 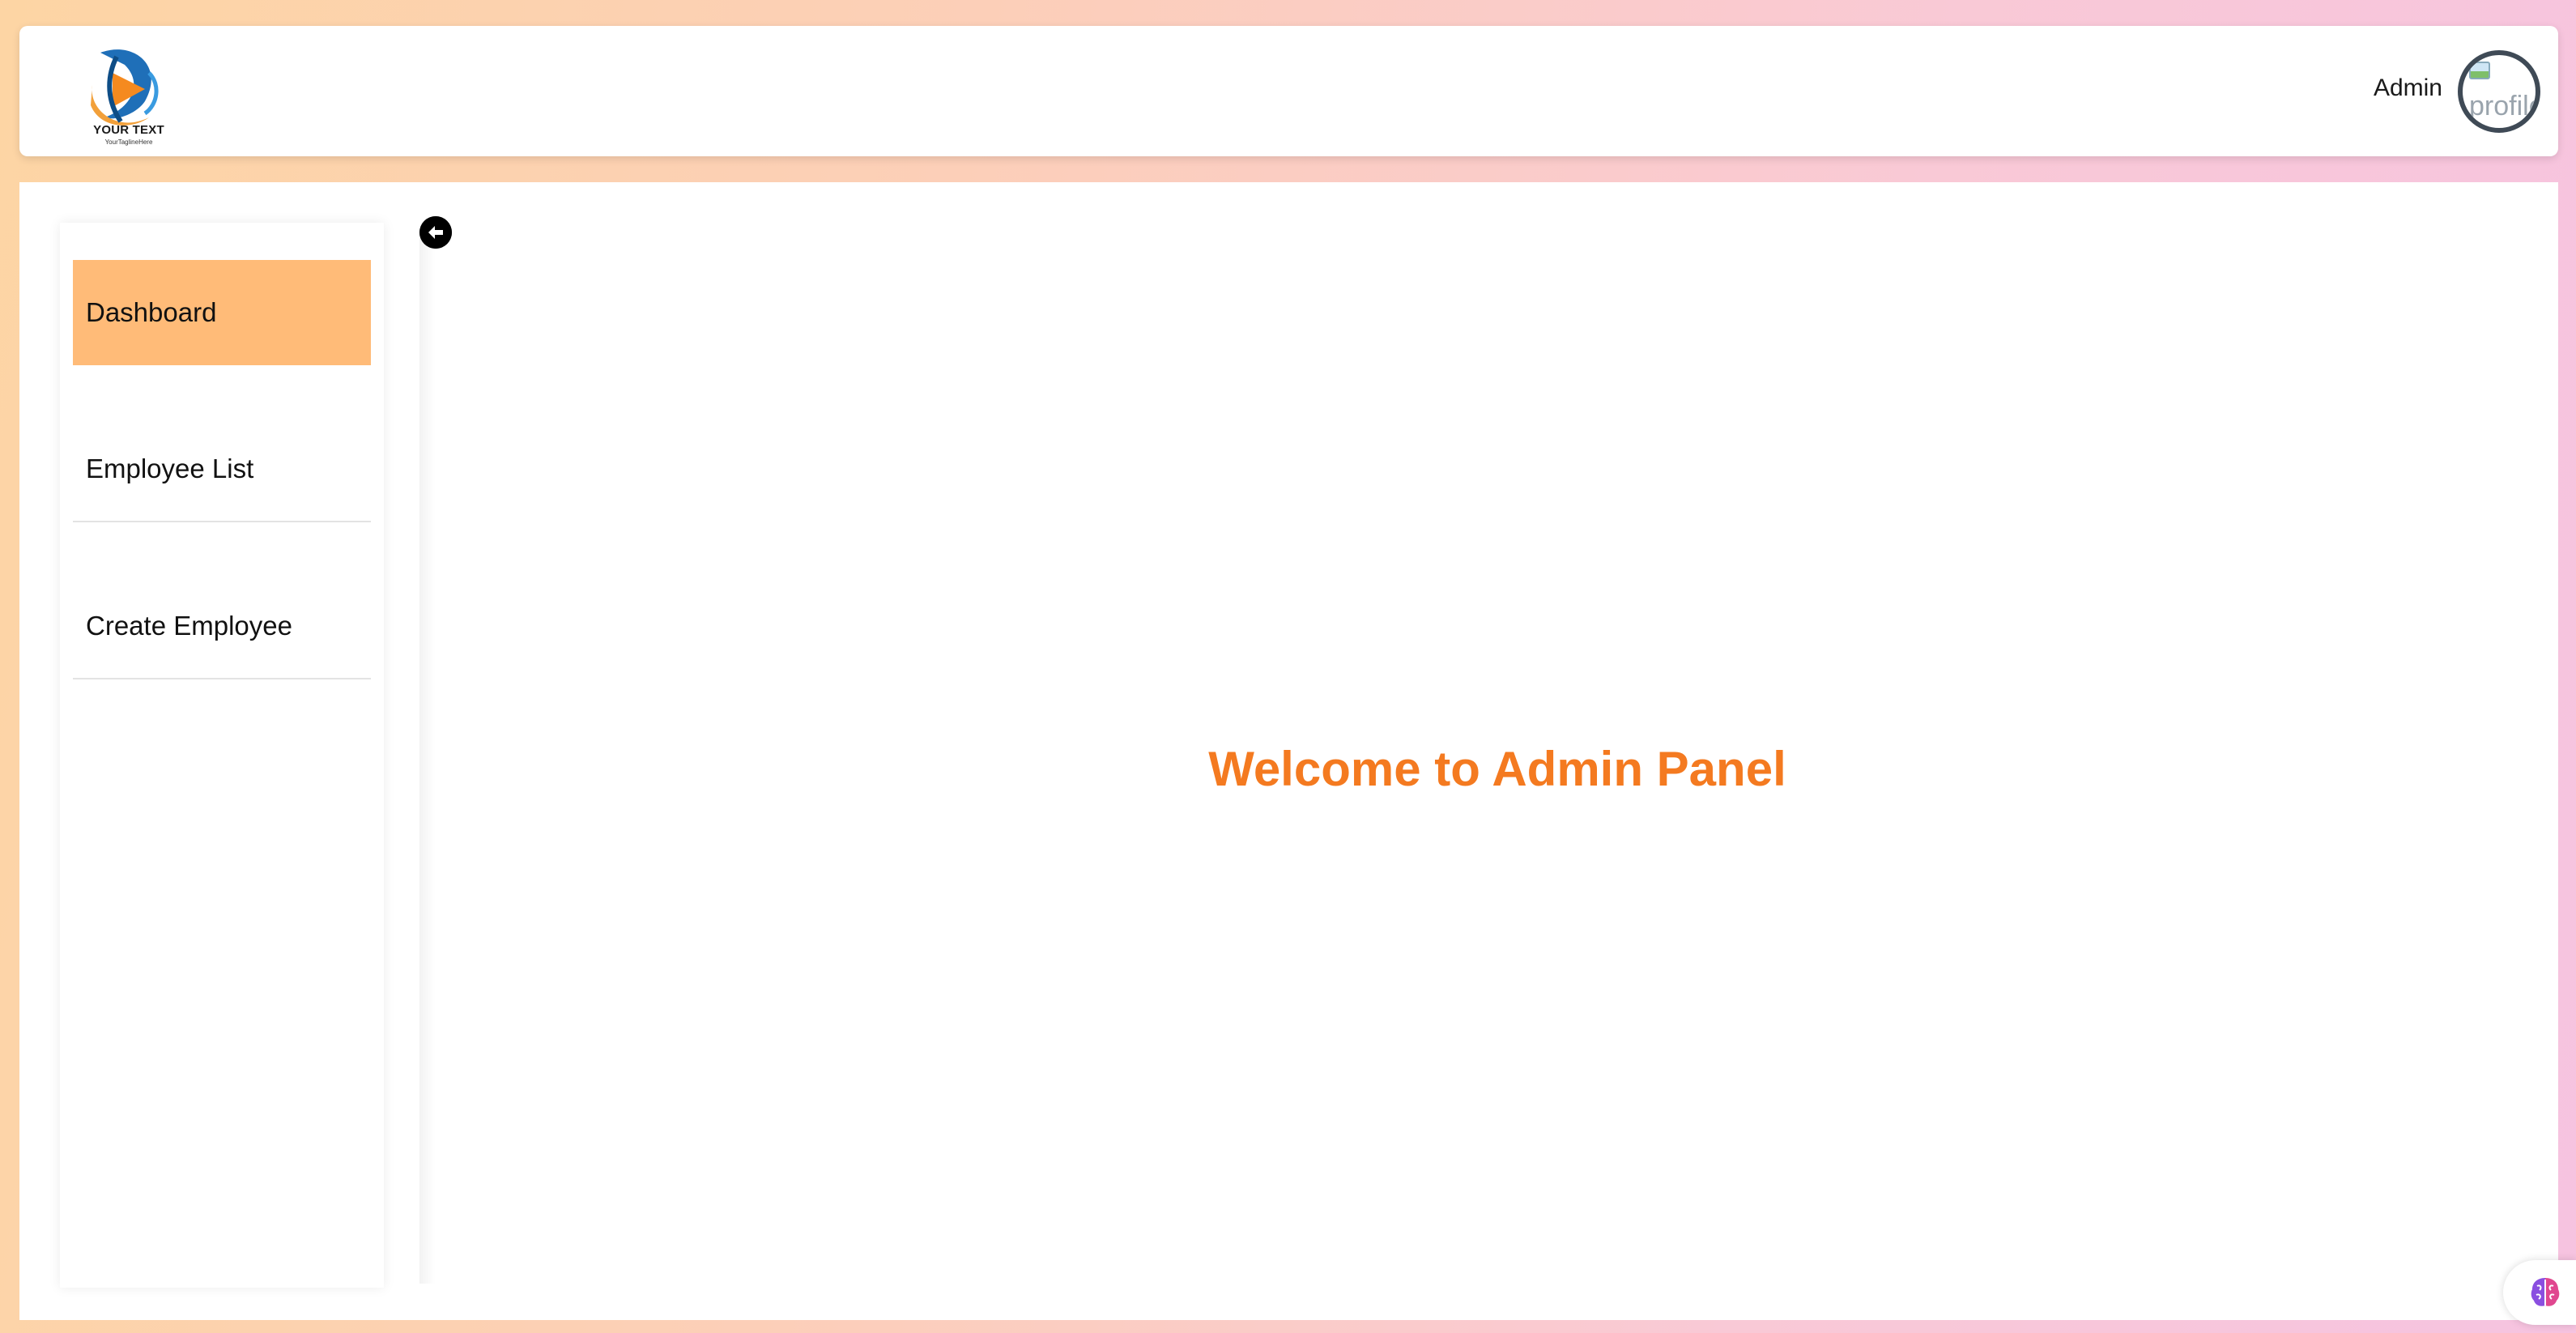 I want to click on content-divider, so click(x=427, y=761).